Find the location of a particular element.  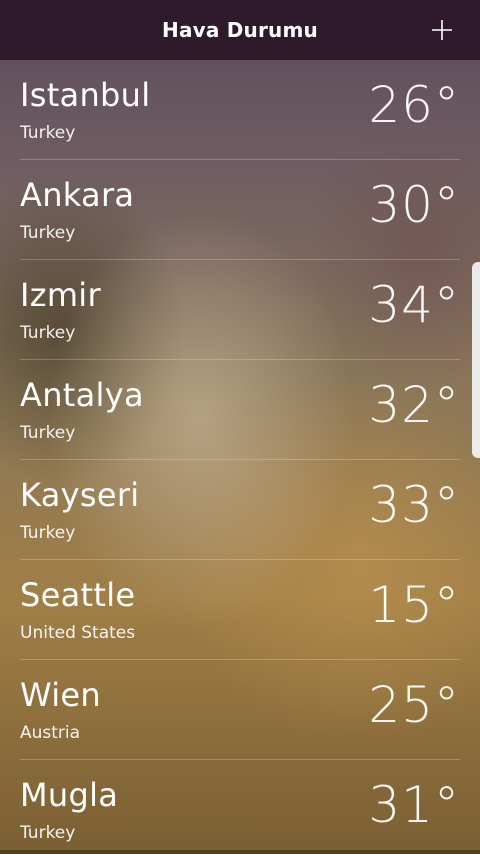

temperature: 31° is located at coordinates (414, 805).